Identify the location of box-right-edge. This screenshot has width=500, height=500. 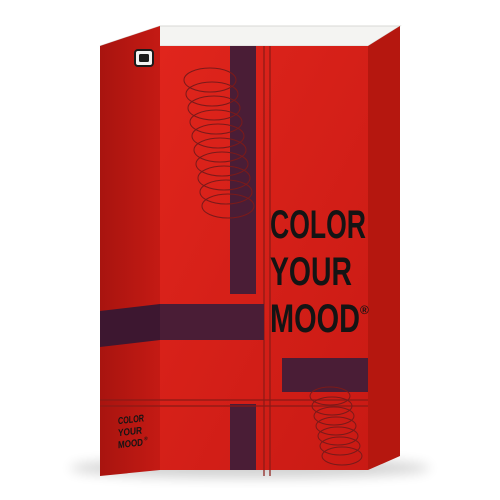
(384, 248).